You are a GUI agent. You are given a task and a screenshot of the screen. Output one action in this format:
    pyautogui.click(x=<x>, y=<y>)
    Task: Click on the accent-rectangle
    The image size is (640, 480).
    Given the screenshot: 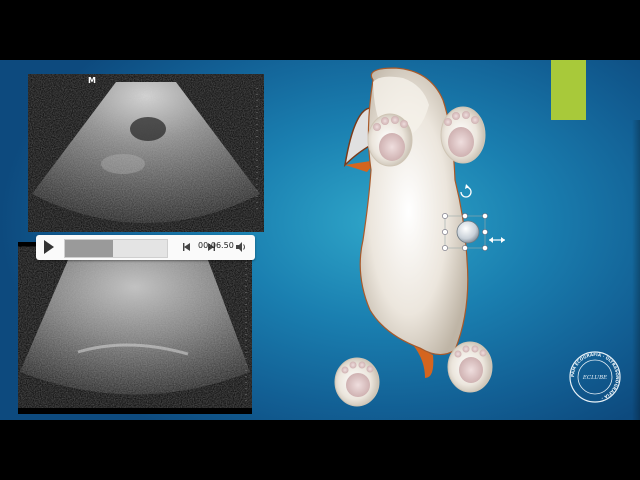 What is the action you would take?
    pyautogui.click(x=568, y=90)
    